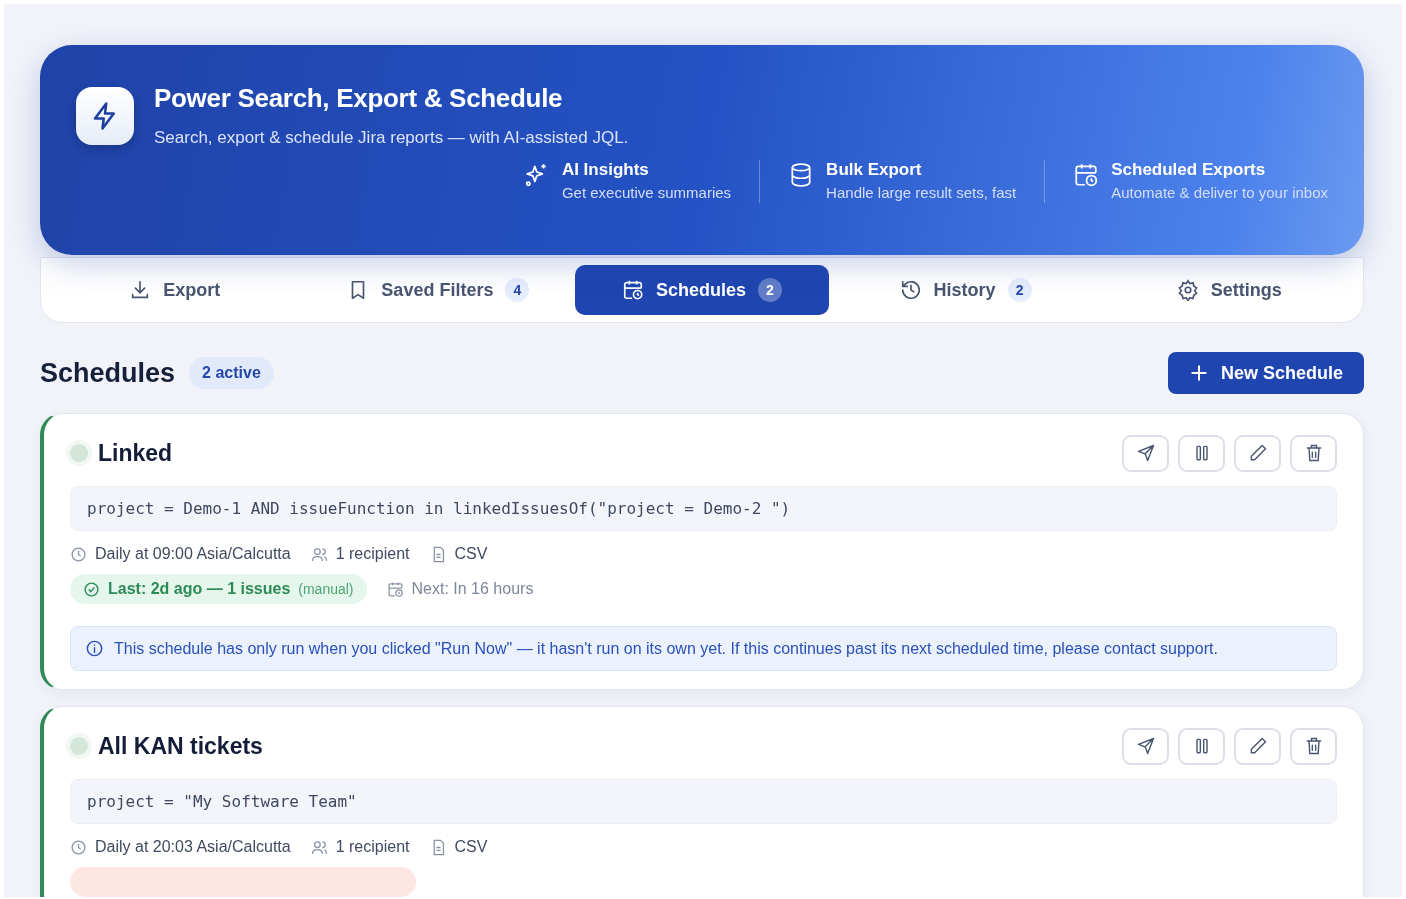  What do you see at coordinates (1187, 290) in the screenshot?
I see `settings-icon` at bounding box center [1187, 290].